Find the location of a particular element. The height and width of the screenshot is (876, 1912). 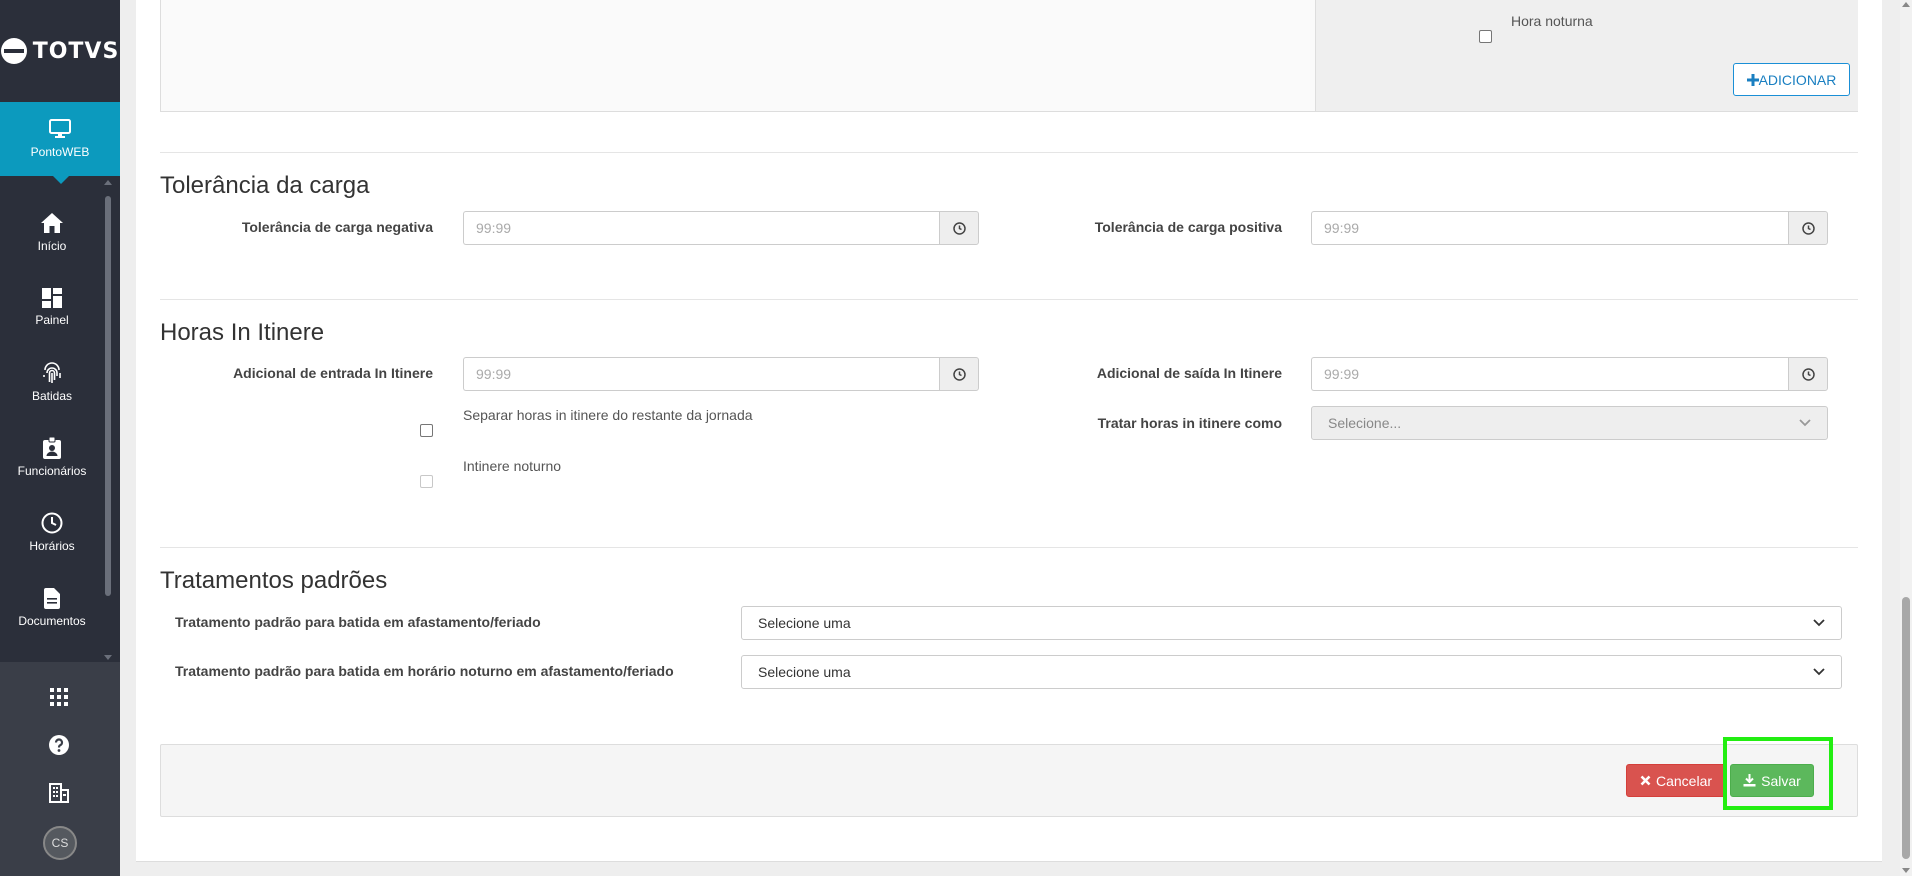

cancel-button-label: Cancelar is located at coordinates (1684, 780).